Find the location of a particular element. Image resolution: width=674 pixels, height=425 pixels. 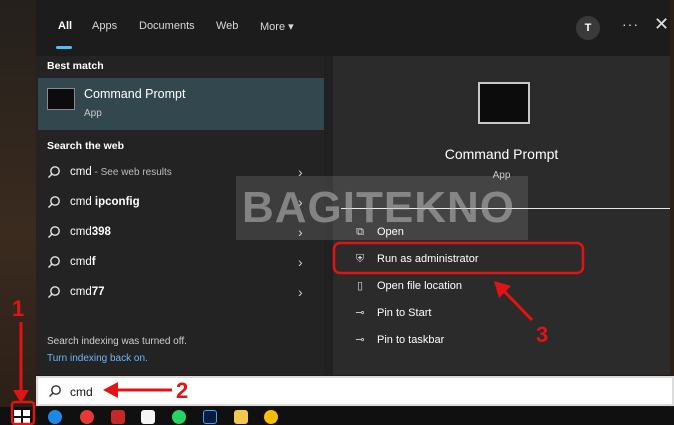

whatsapp-icon is located at coordinates (179, 417).